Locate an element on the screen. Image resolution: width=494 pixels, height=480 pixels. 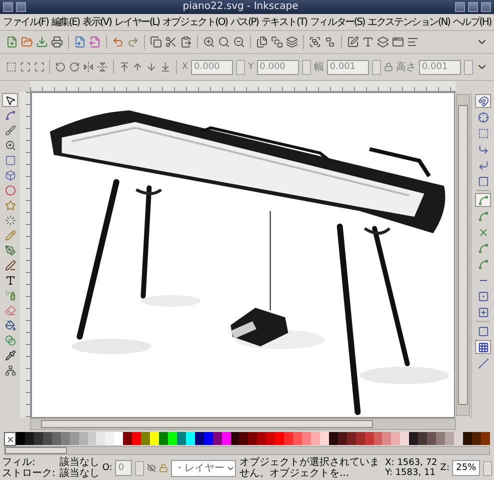
vertical-scrollbar is located at coordinates (463, 255).